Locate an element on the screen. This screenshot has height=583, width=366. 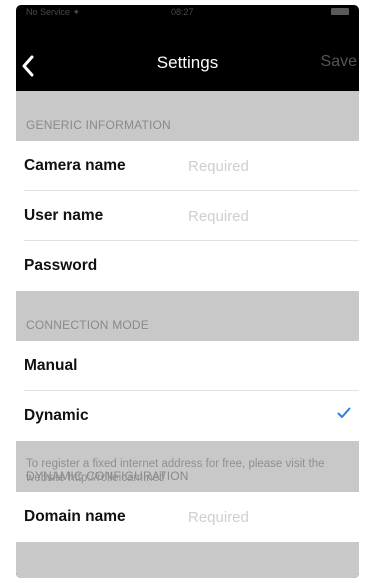
domain-name-field is located at coordinates (268, 517).